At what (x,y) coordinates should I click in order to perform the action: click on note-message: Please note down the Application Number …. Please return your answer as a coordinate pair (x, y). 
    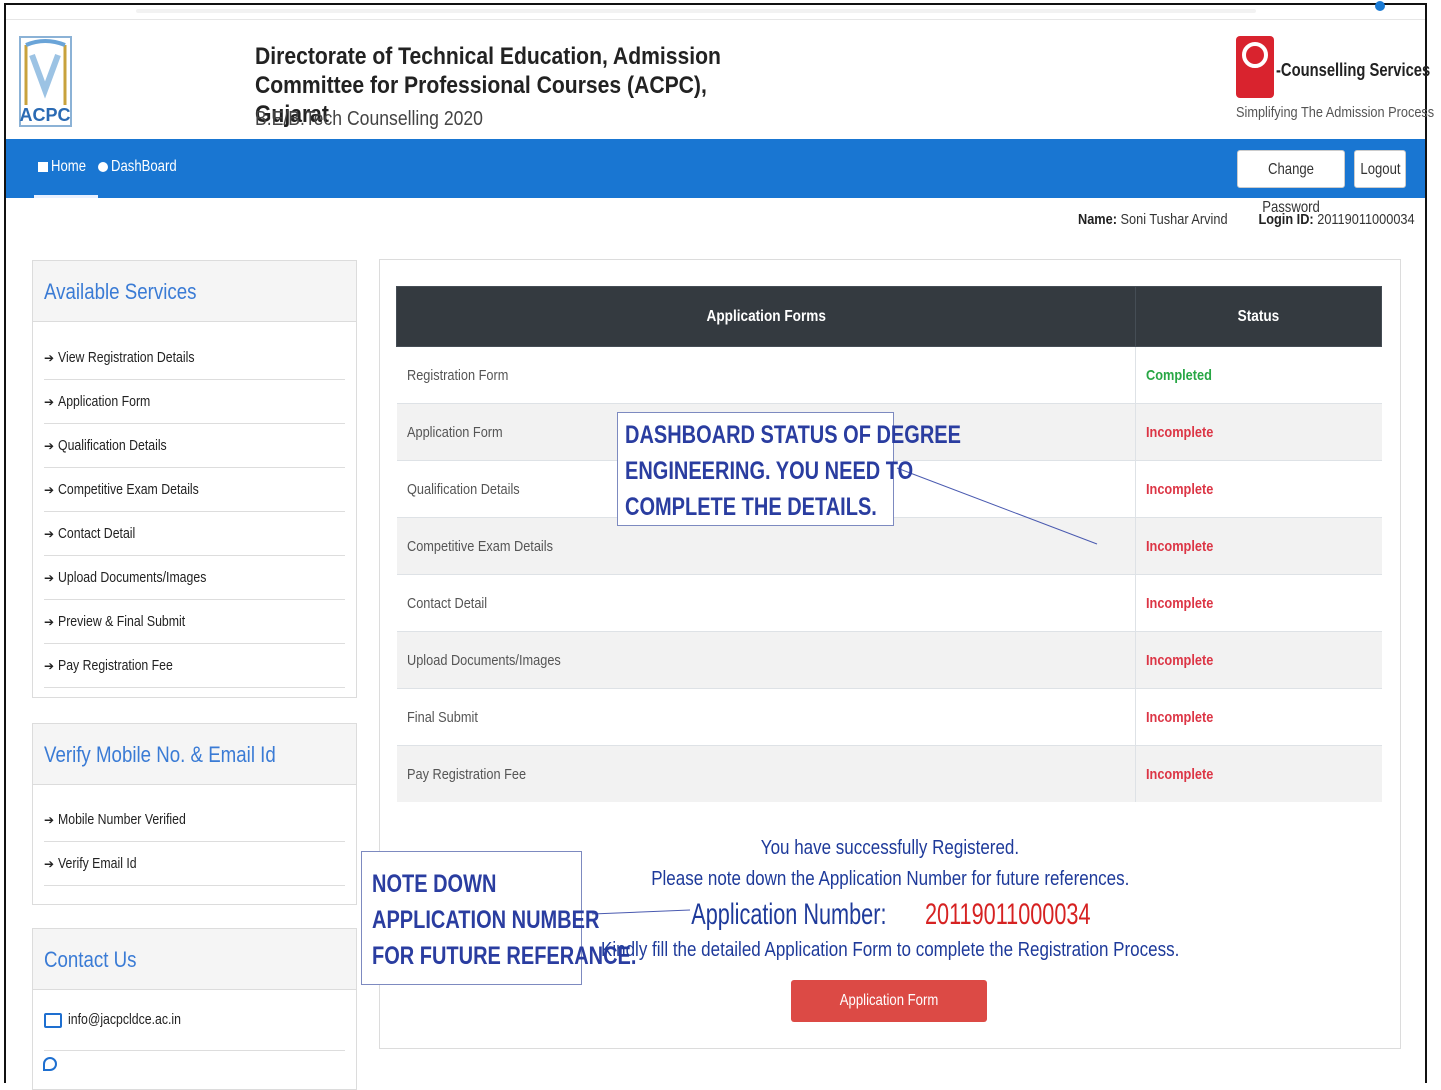
    Looking at the image, I should click on (890, 879).